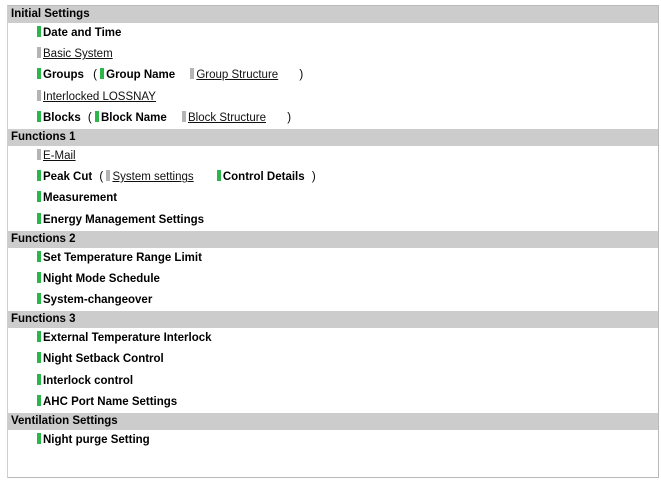 Image resolution: width=661 pixels, height=483 pixels. Describe the element at coordinates (227, 118) in the screenshot. I see `block-structure-link: Block Structure` at that location.